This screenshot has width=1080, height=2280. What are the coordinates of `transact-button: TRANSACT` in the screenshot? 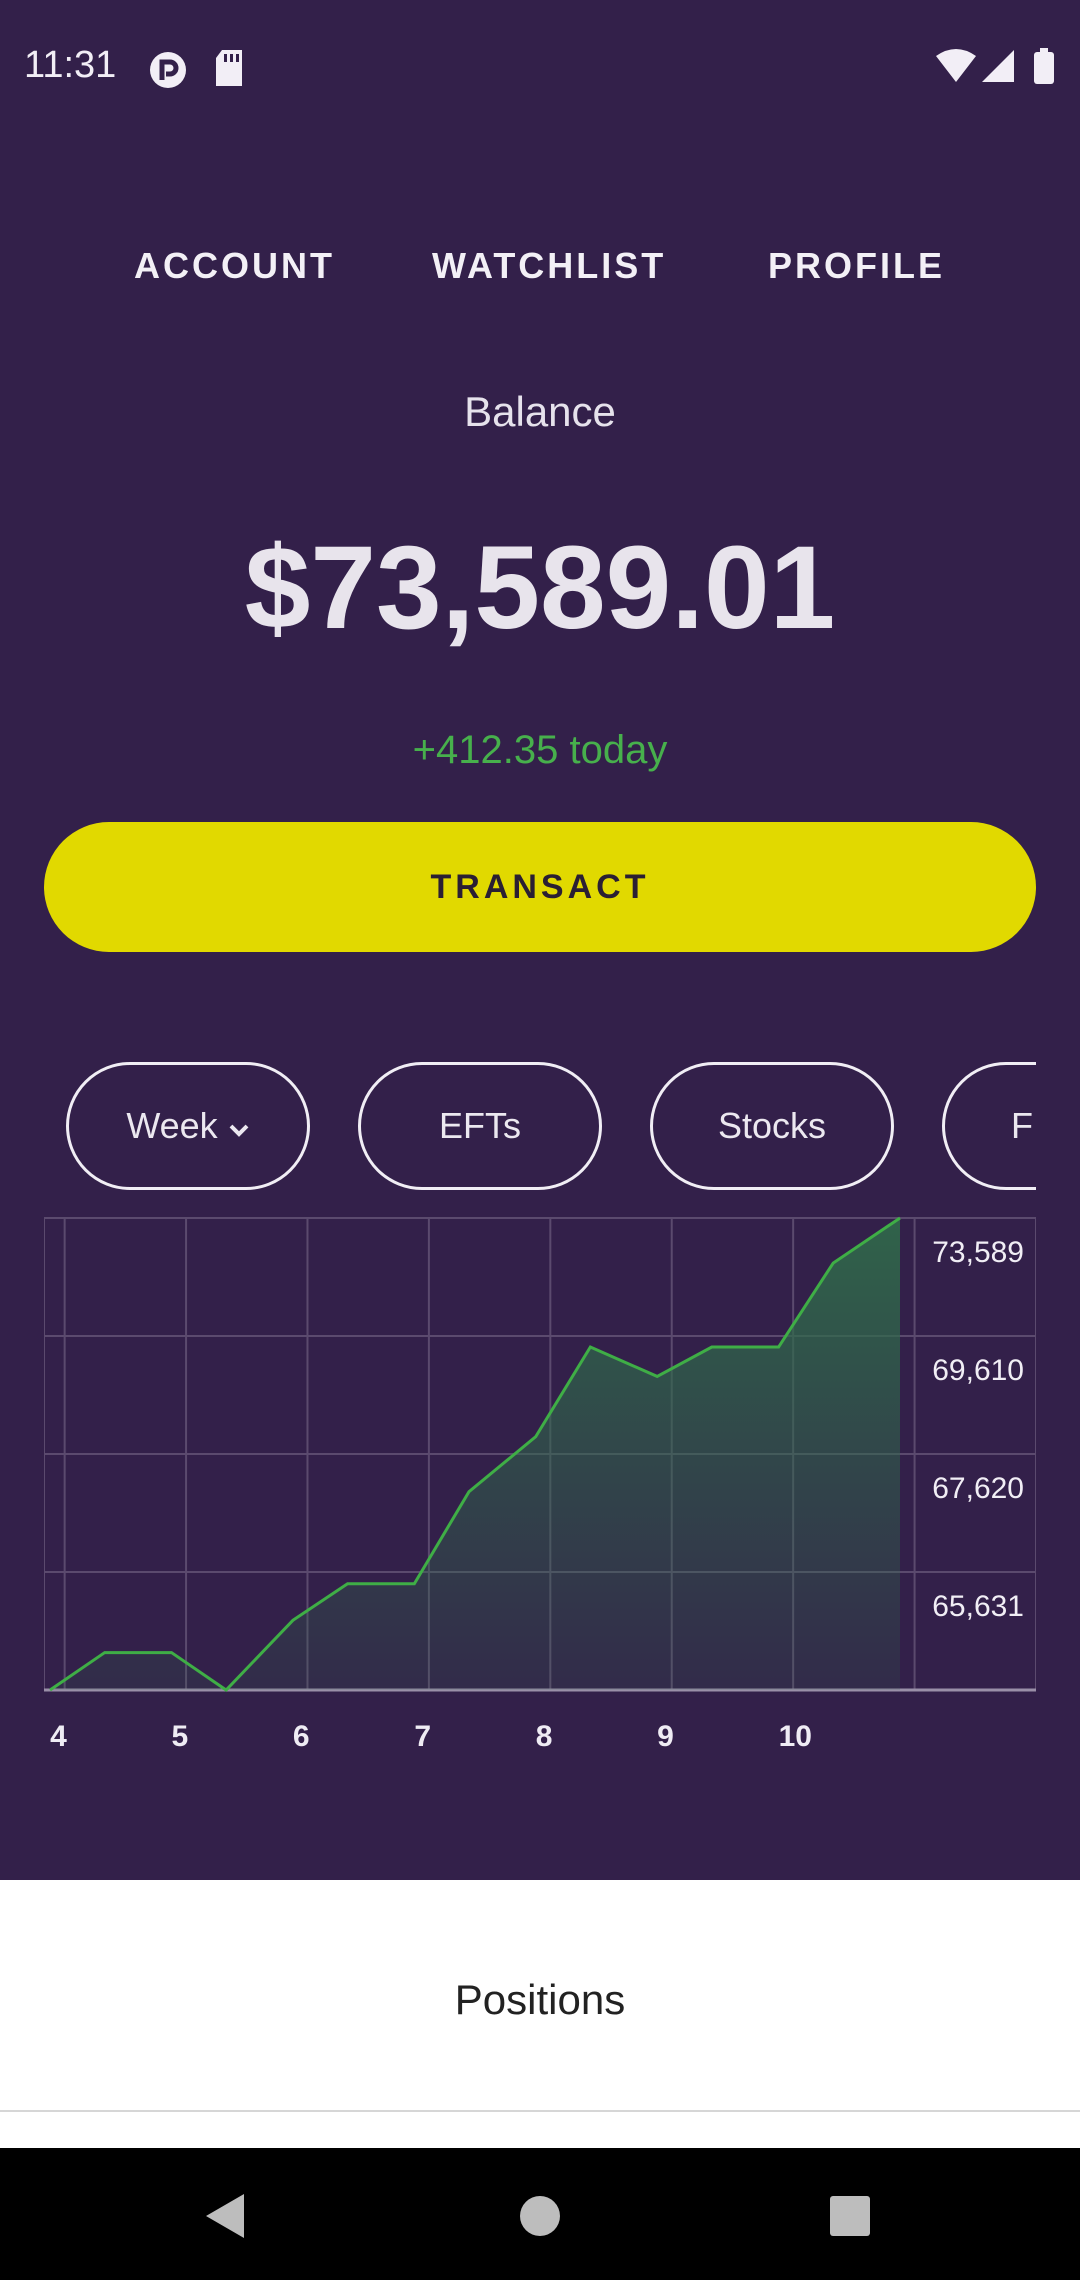 It's located at (540, 887).